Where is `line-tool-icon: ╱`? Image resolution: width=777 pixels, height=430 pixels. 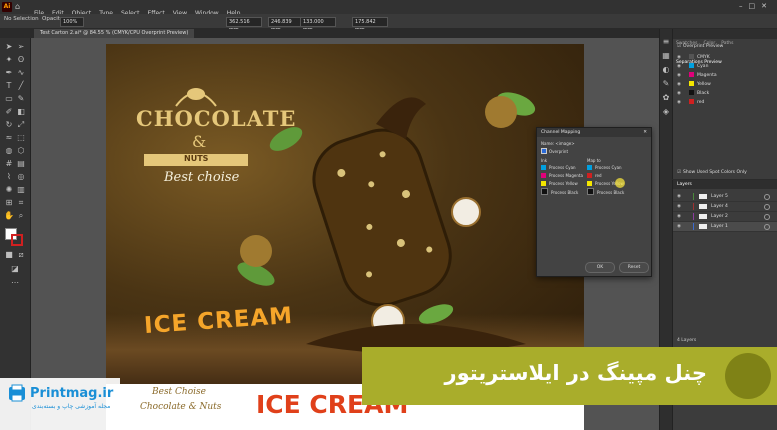
line-tool-icon: ╱ is located at coordinates (21, 86).